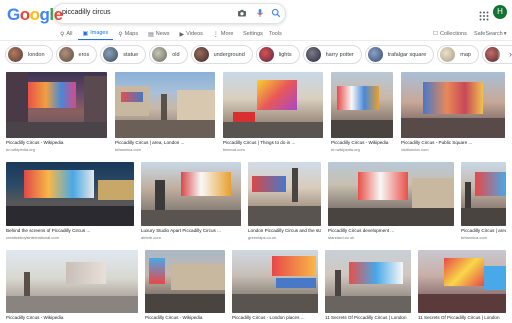 This screenshot has height=323, width=512. Describe the element at coordinates (450, 34) in the screenshot. I see `collections-link: ☐ Collections` at that location.